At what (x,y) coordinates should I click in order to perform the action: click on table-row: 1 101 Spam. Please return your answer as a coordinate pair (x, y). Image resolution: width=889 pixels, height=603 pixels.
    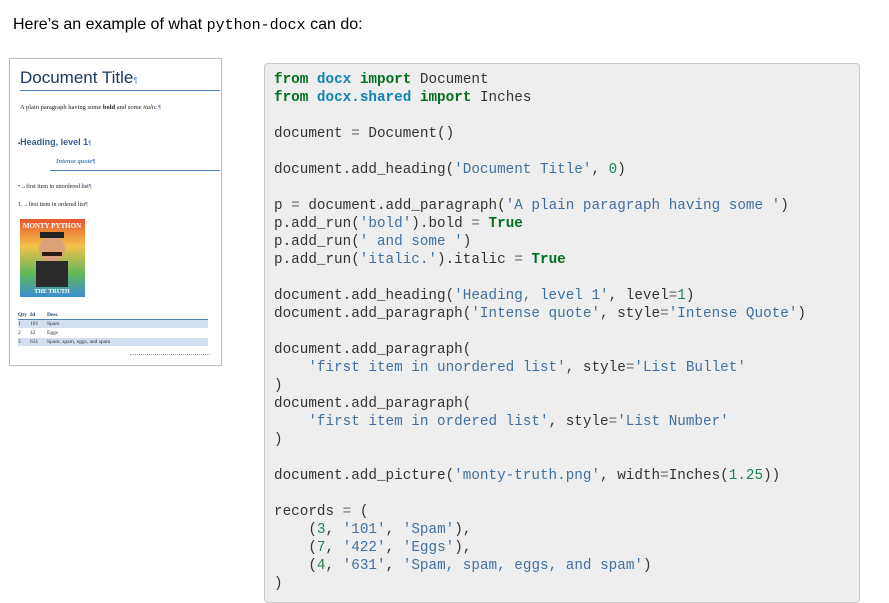
    Looking at the image, I should click on (113, 324).